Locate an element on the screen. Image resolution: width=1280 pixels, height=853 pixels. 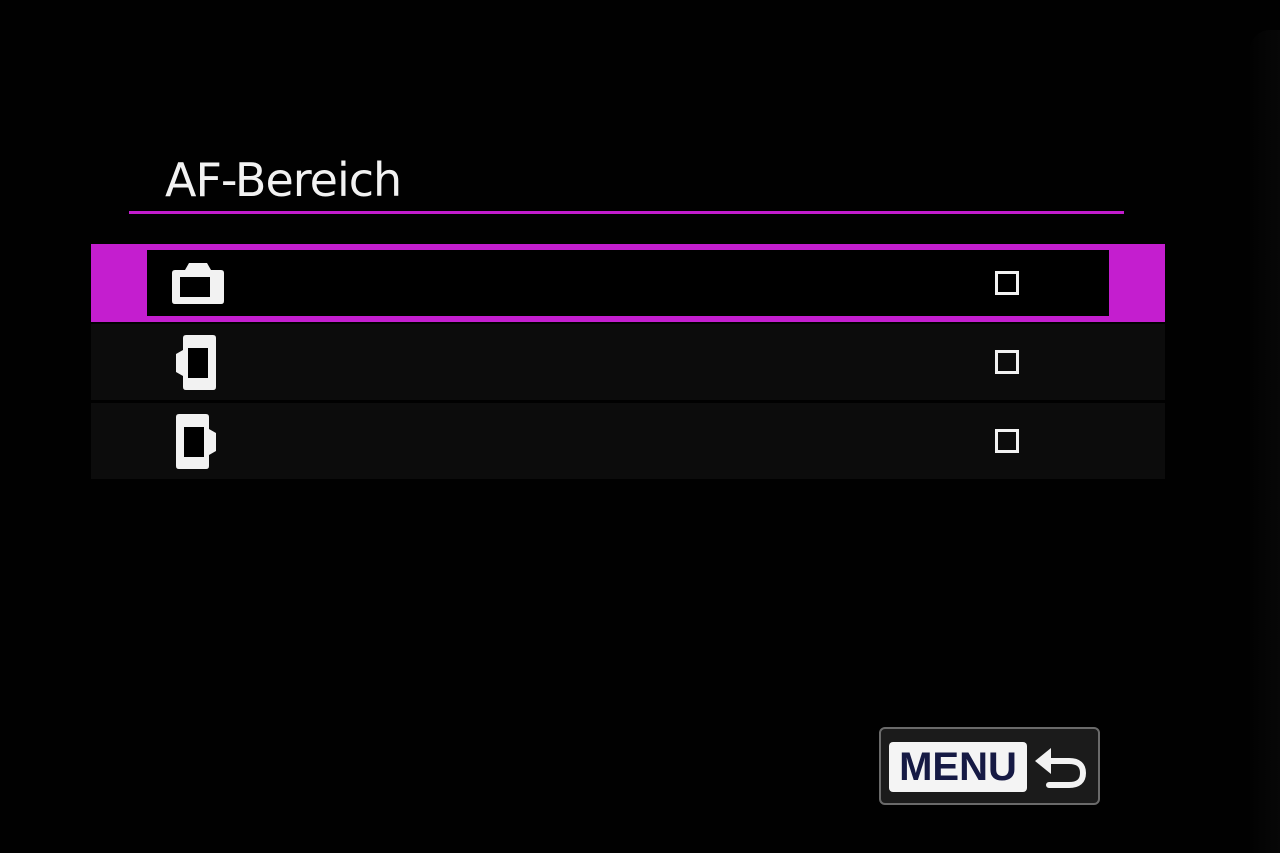
menu-button-label: MENU is located at coordinates (958, 767).